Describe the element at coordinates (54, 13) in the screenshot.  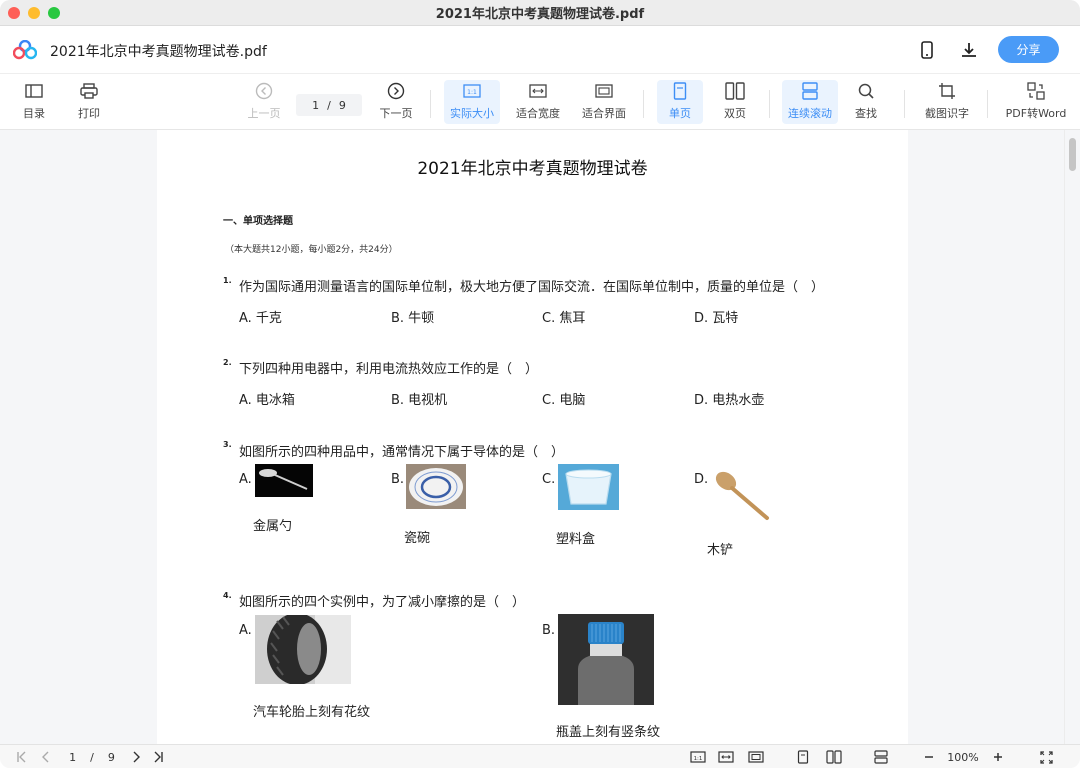
I see `maximize-window-button` at that location.